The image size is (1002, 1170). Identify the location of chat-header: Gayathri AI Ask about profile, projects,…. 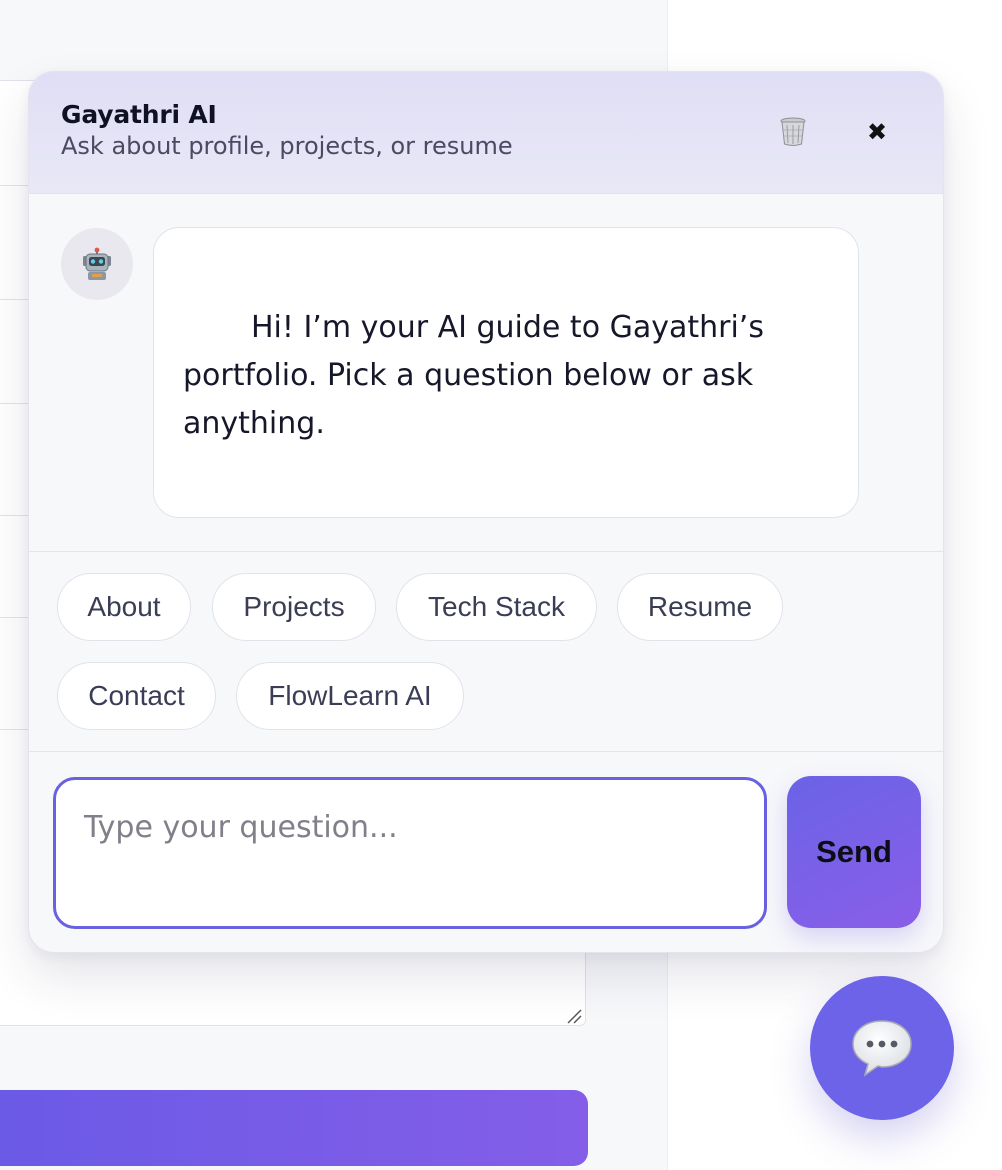
(486, 133).